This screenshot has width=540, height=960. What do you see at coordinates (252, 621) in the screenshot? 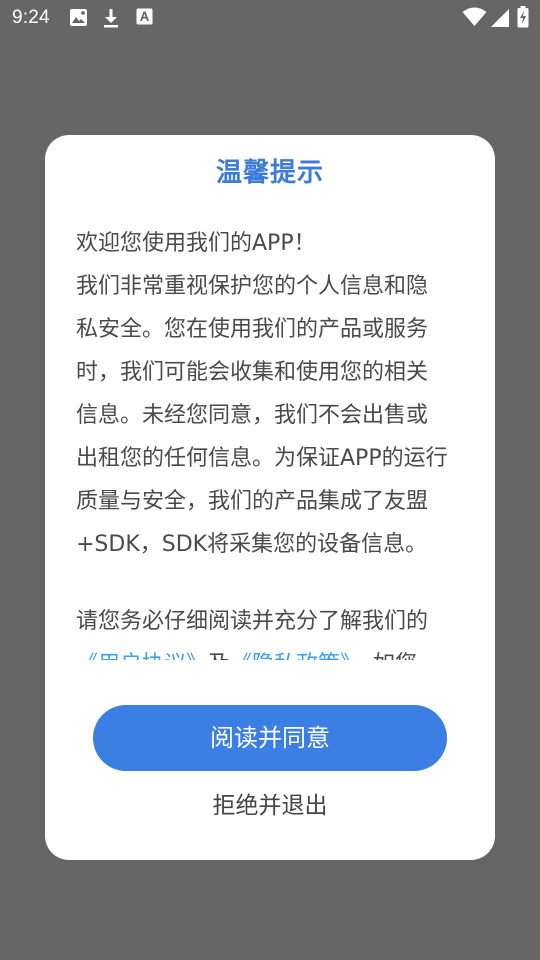
I see `dialog-line: 请您务必仔细阅读并充分了解我们的` at bounding box center [252, 621].